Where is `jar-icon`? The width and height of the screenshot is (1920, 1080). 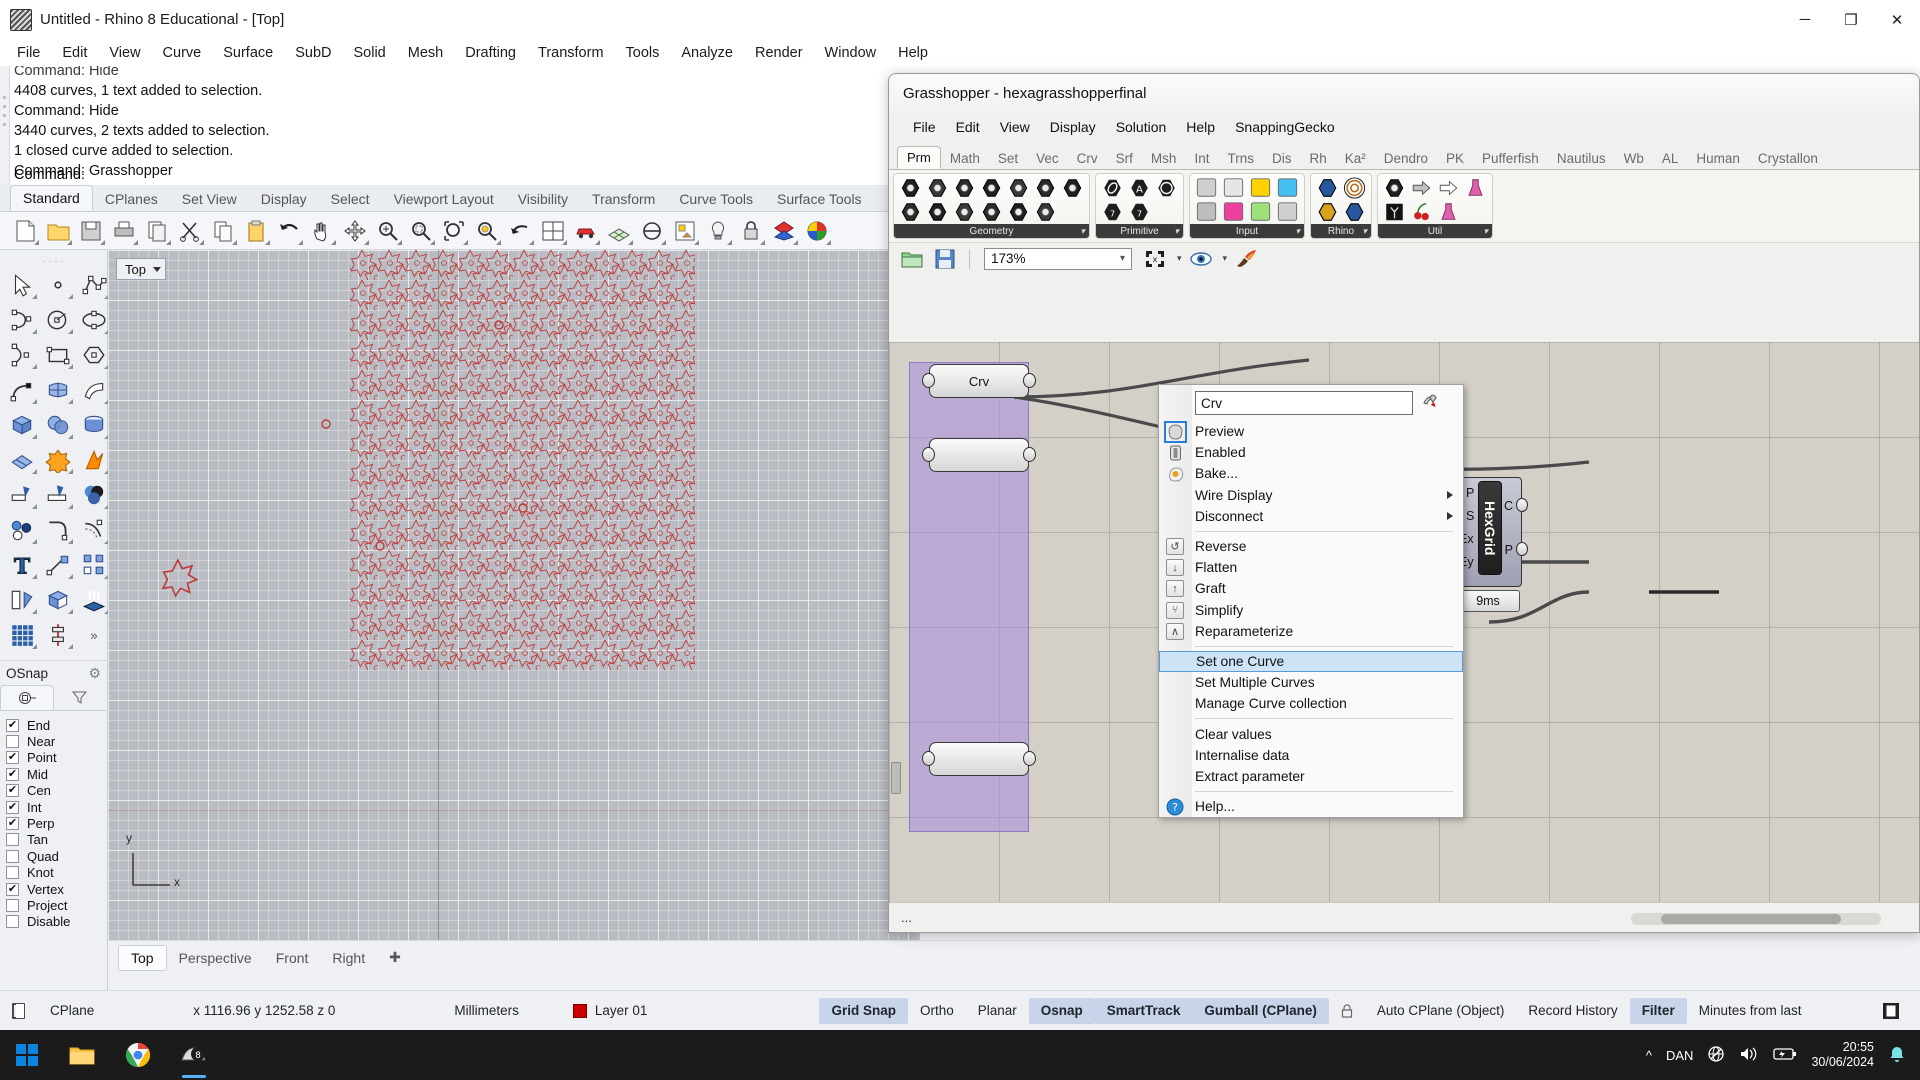 jar-icon is located at coordinates (1448, 212).